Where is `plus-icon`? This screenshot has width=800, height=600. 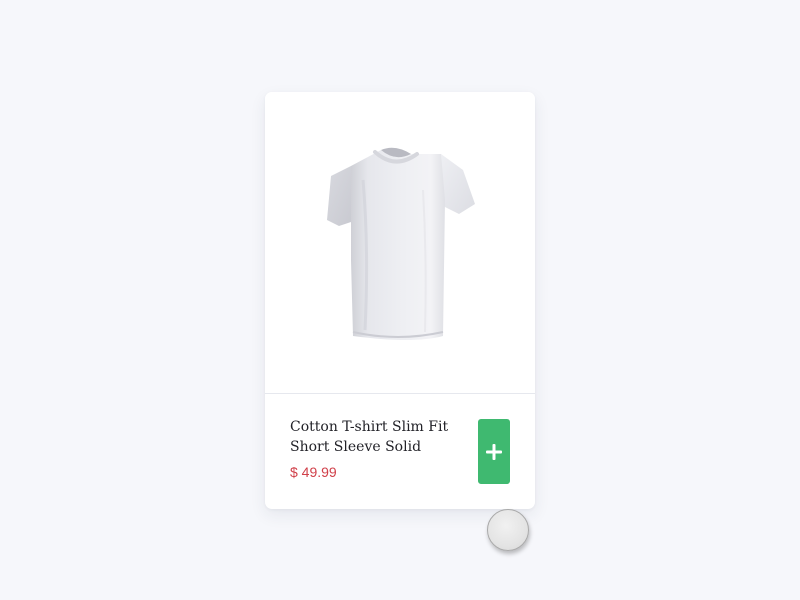 plus-icon is located at coordinates (494, 451).